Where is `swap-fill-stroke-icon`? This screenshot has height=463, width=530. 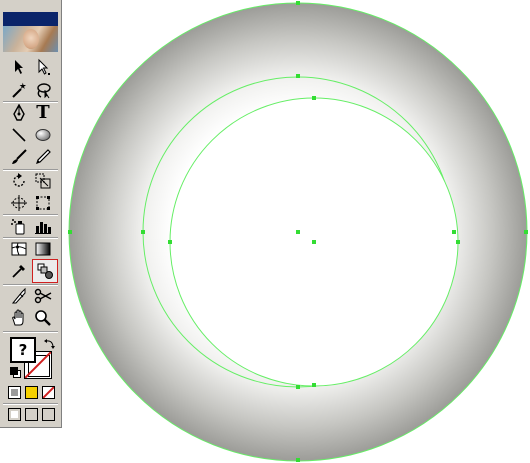 swap-fill-stroke-icon is located at coordinates (50, 342).